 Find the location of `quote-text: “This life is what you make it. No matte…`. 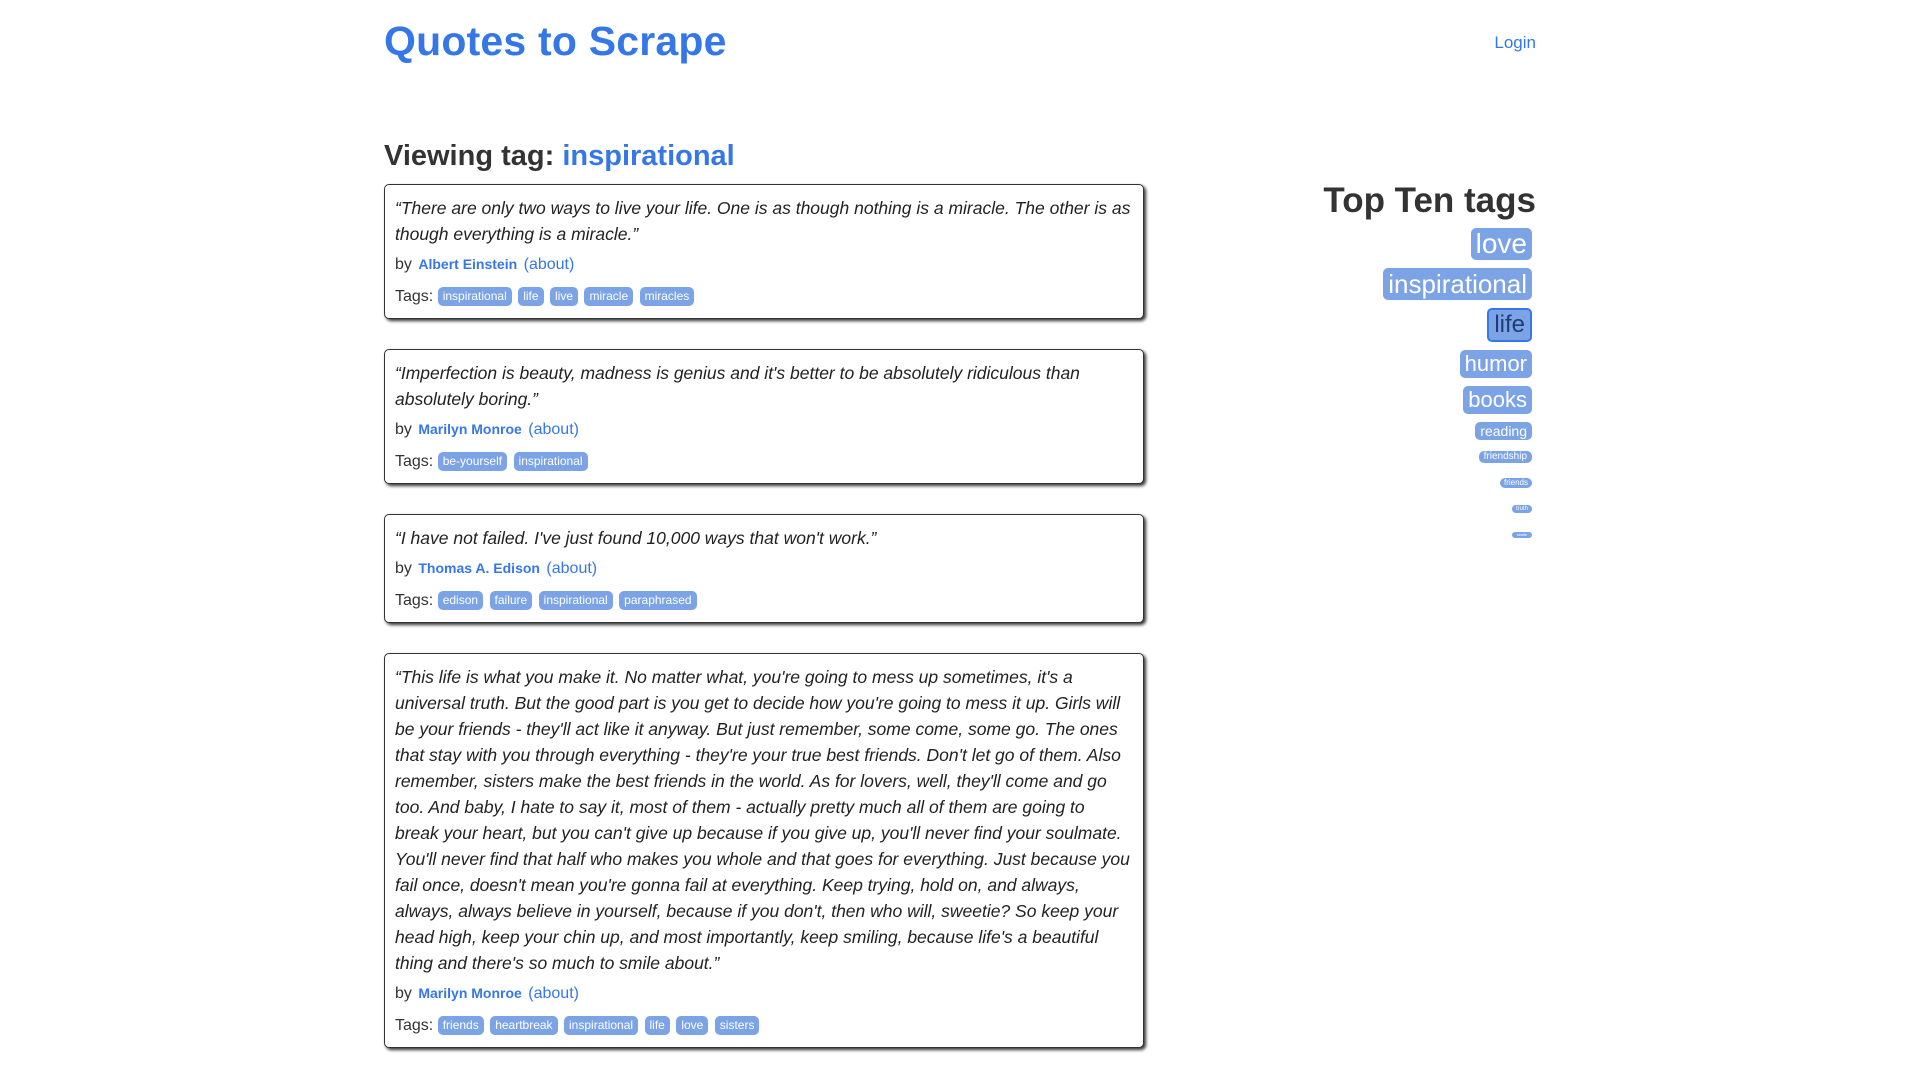

quote-text: “This life is what you make it. No matte… is located at coordinates (762, 820).